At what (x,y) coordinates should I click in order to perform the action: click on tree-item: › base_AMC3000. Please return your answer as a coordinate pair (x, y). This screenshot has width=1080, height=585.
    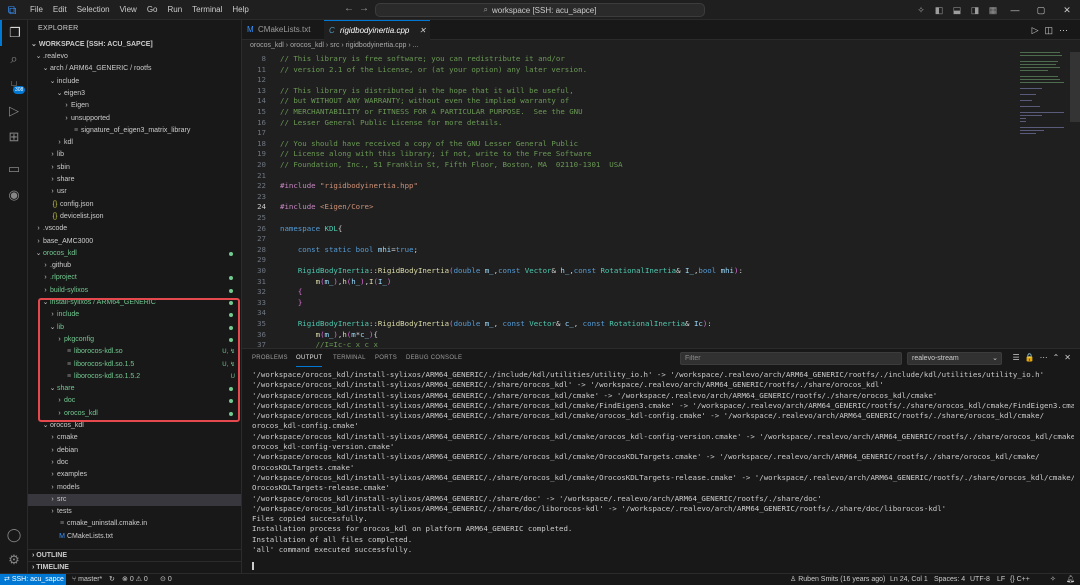
    Looking at the image, I should click on (134, 242).